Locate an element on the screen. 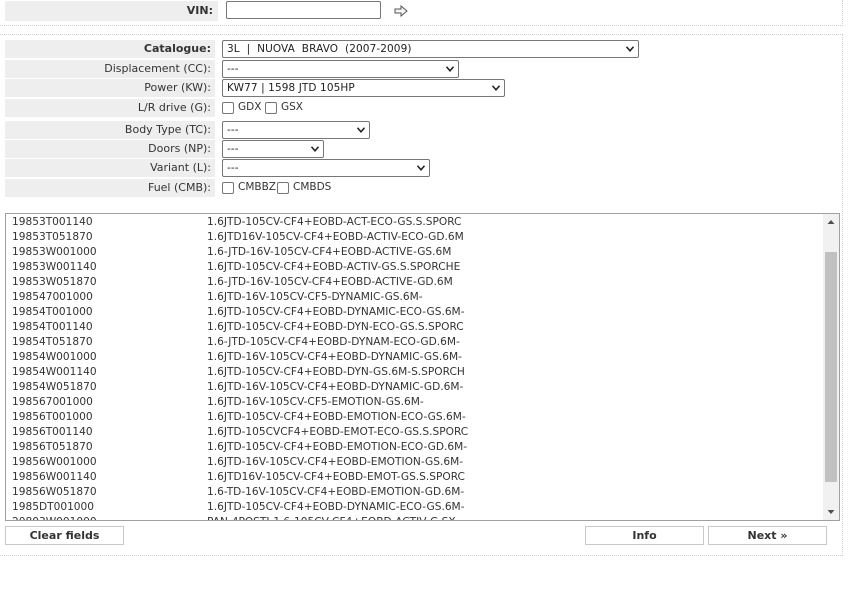 Image resolution: width=854 pixels, height=597 pixels. next-button: Next » is located at coordinates (767, 535).